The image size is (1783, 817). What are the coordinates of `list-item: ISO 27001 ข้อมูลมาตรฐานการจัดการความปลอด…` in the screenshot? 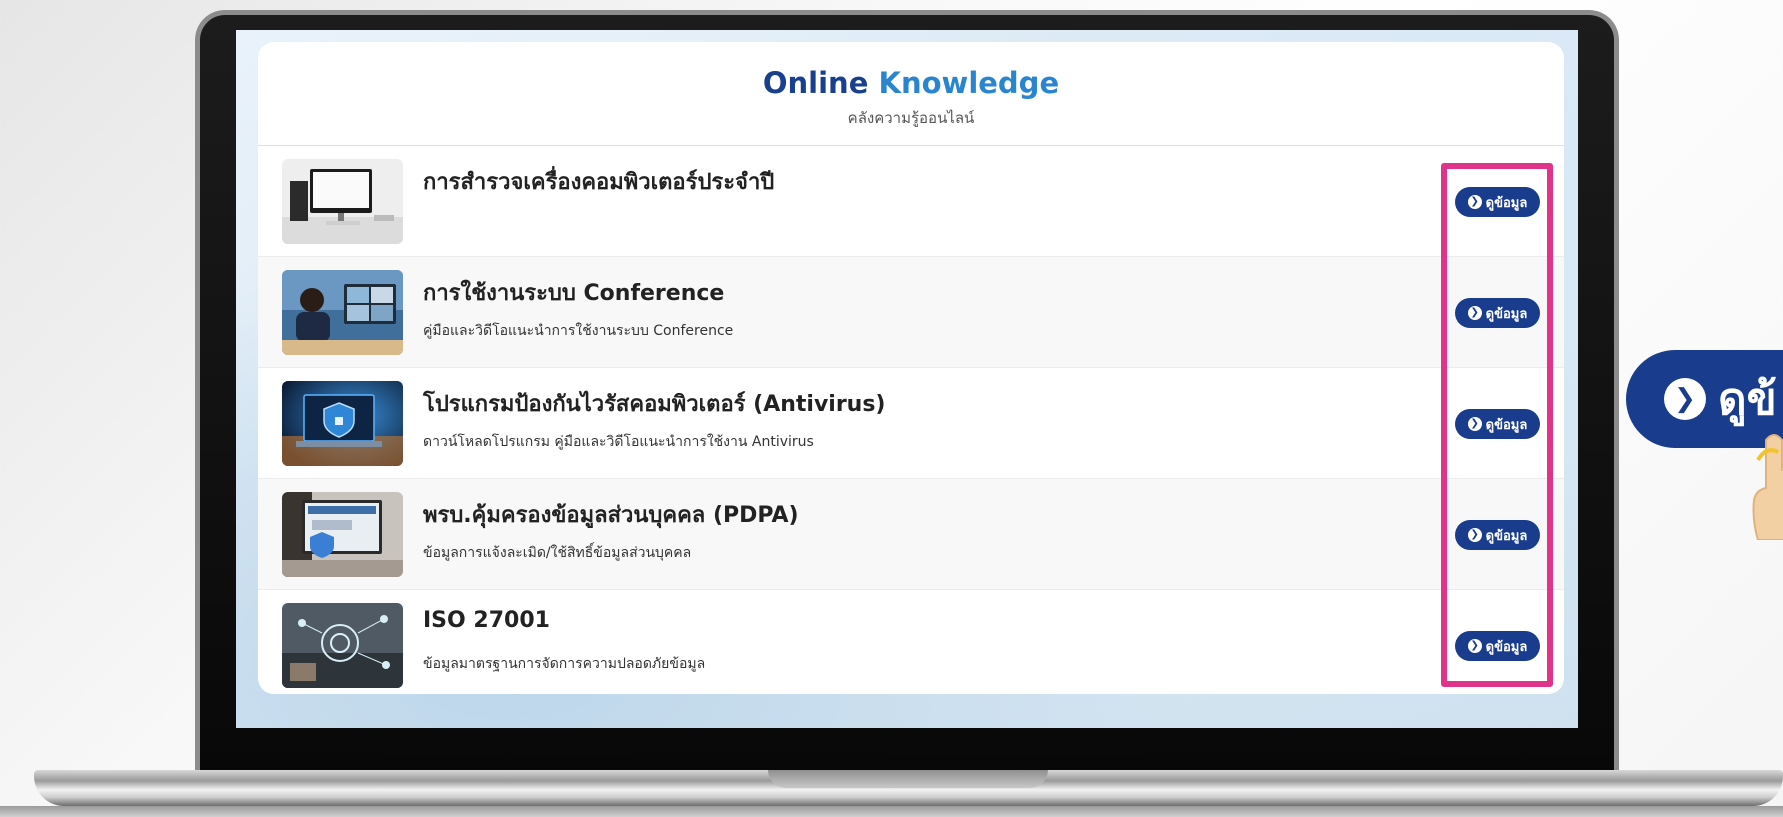 It's located at (911, 642).